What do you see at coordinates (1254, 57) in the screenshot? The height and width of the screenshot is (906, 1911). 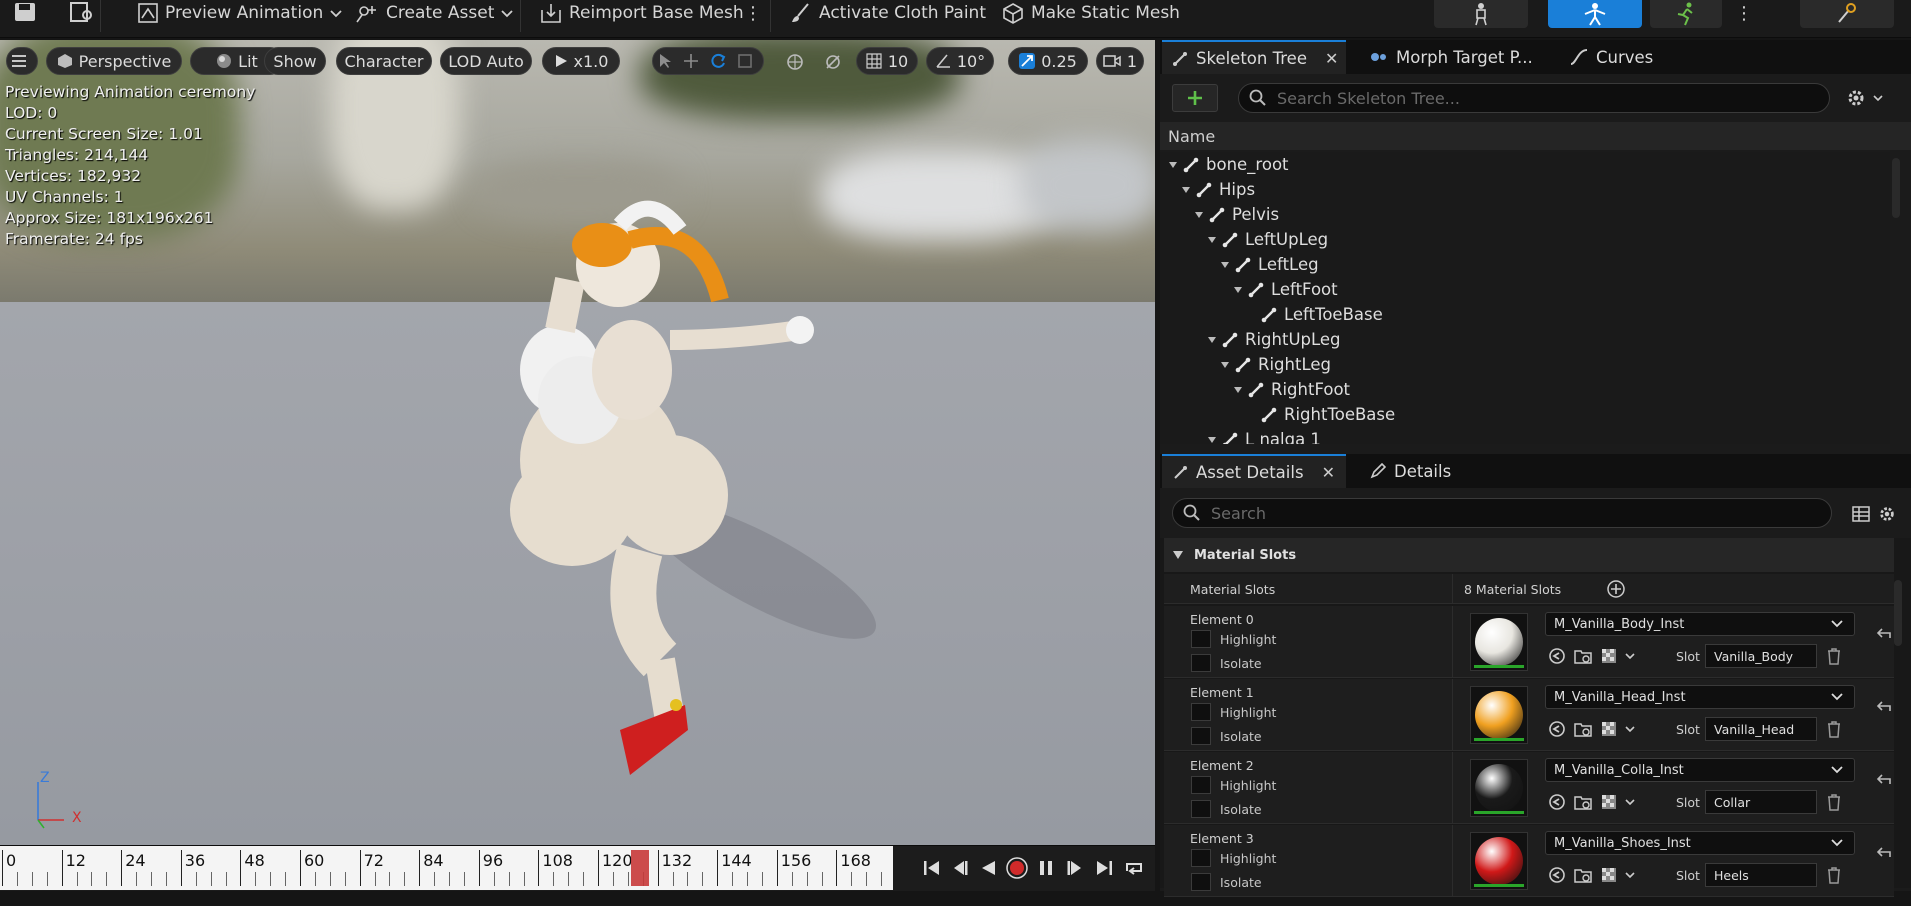 I see `tab-skeleton-tree: Skeleton Tree ✕` at bounding box center [1254, 57].